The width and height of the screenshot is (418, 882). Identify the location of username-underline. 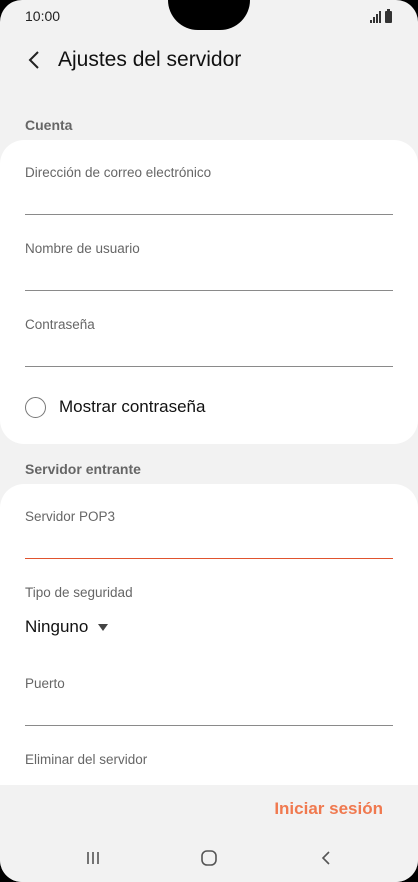
(209, 290).